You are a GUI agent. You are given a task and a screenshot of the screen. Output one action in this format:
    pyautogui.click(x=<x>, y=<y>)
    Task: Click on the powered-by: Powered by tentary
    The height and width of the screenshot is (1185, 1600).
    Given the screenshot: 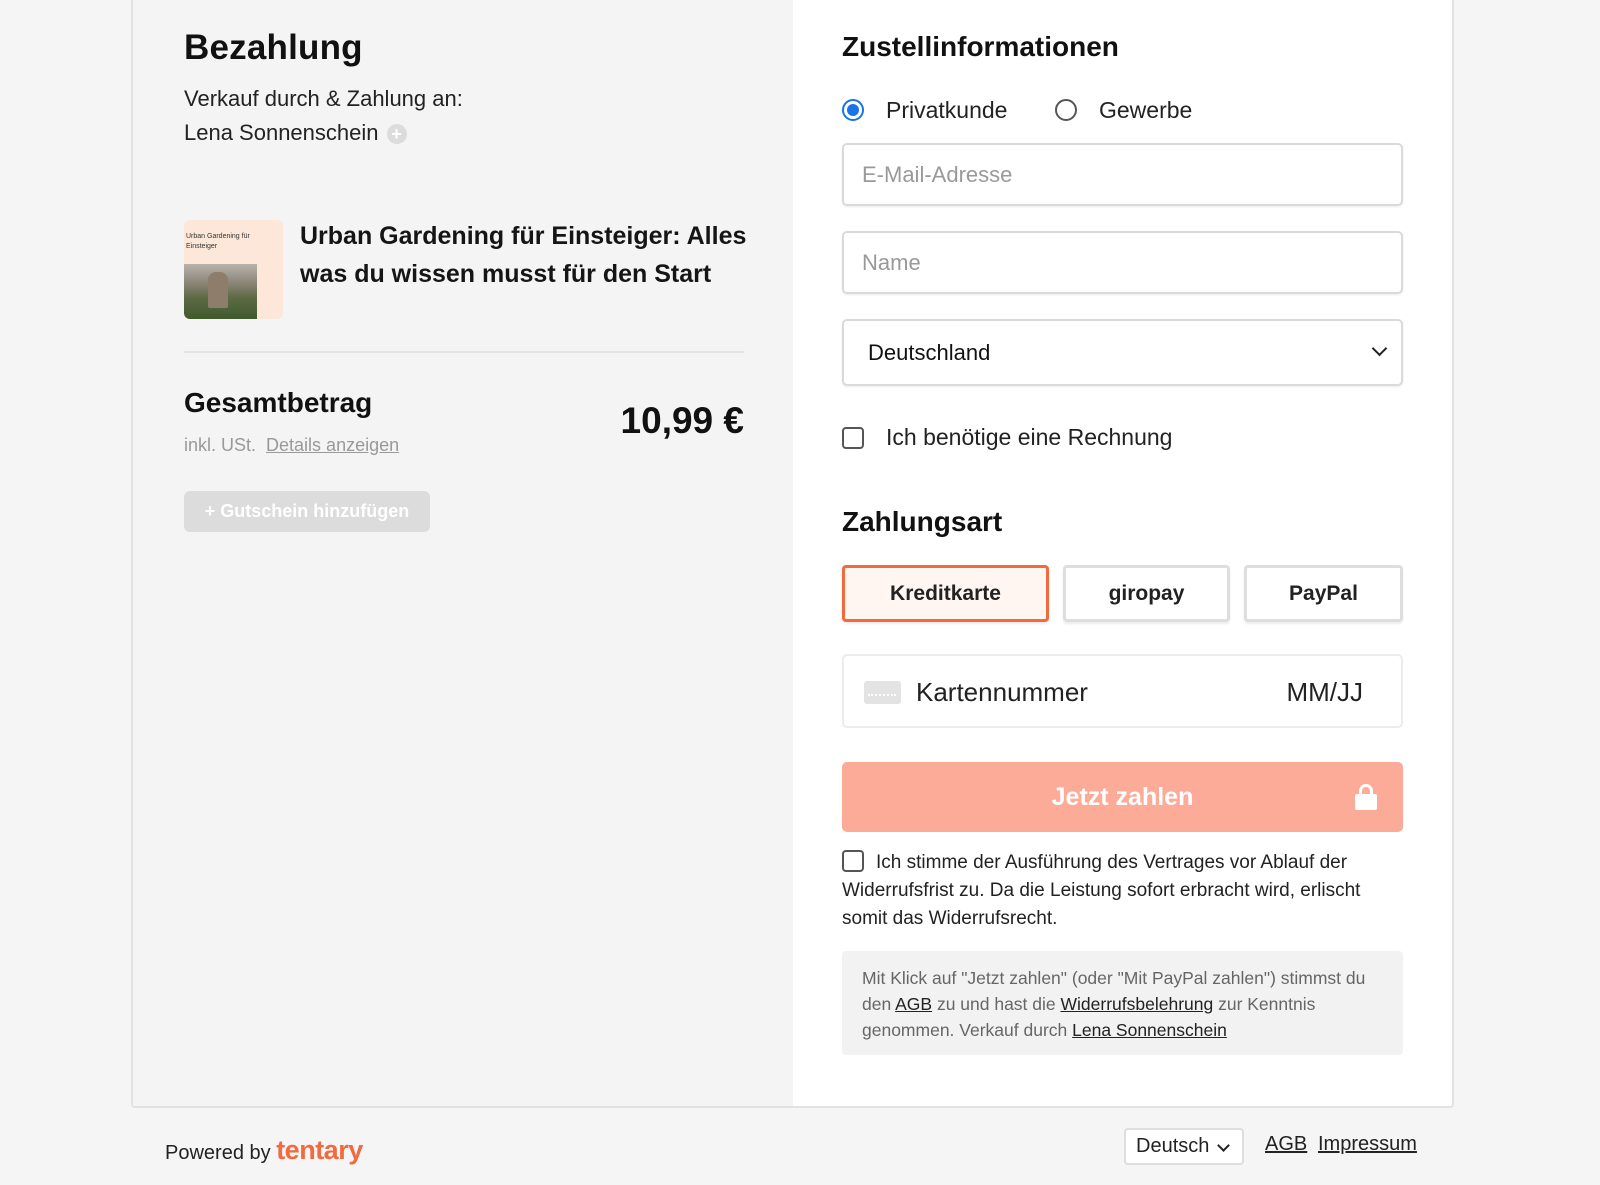 What is the action you would take?
    pyautogui.click(x=264, y=1150)
    